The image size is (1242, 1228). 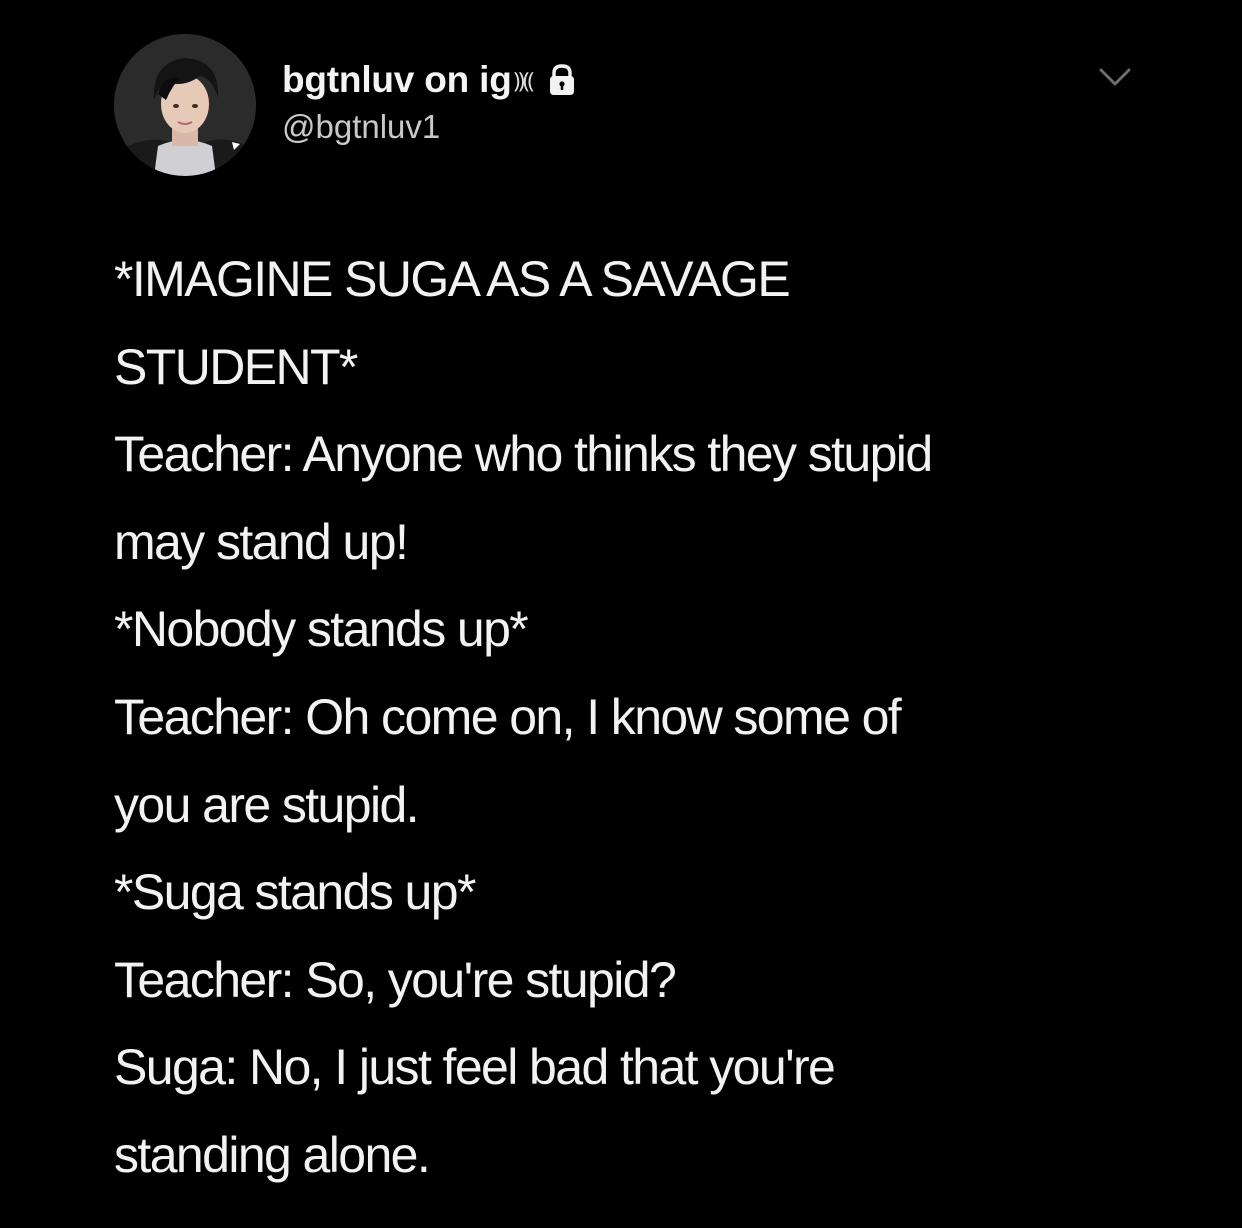 I want to click on avatar-photo, so click(x=185, y=105).